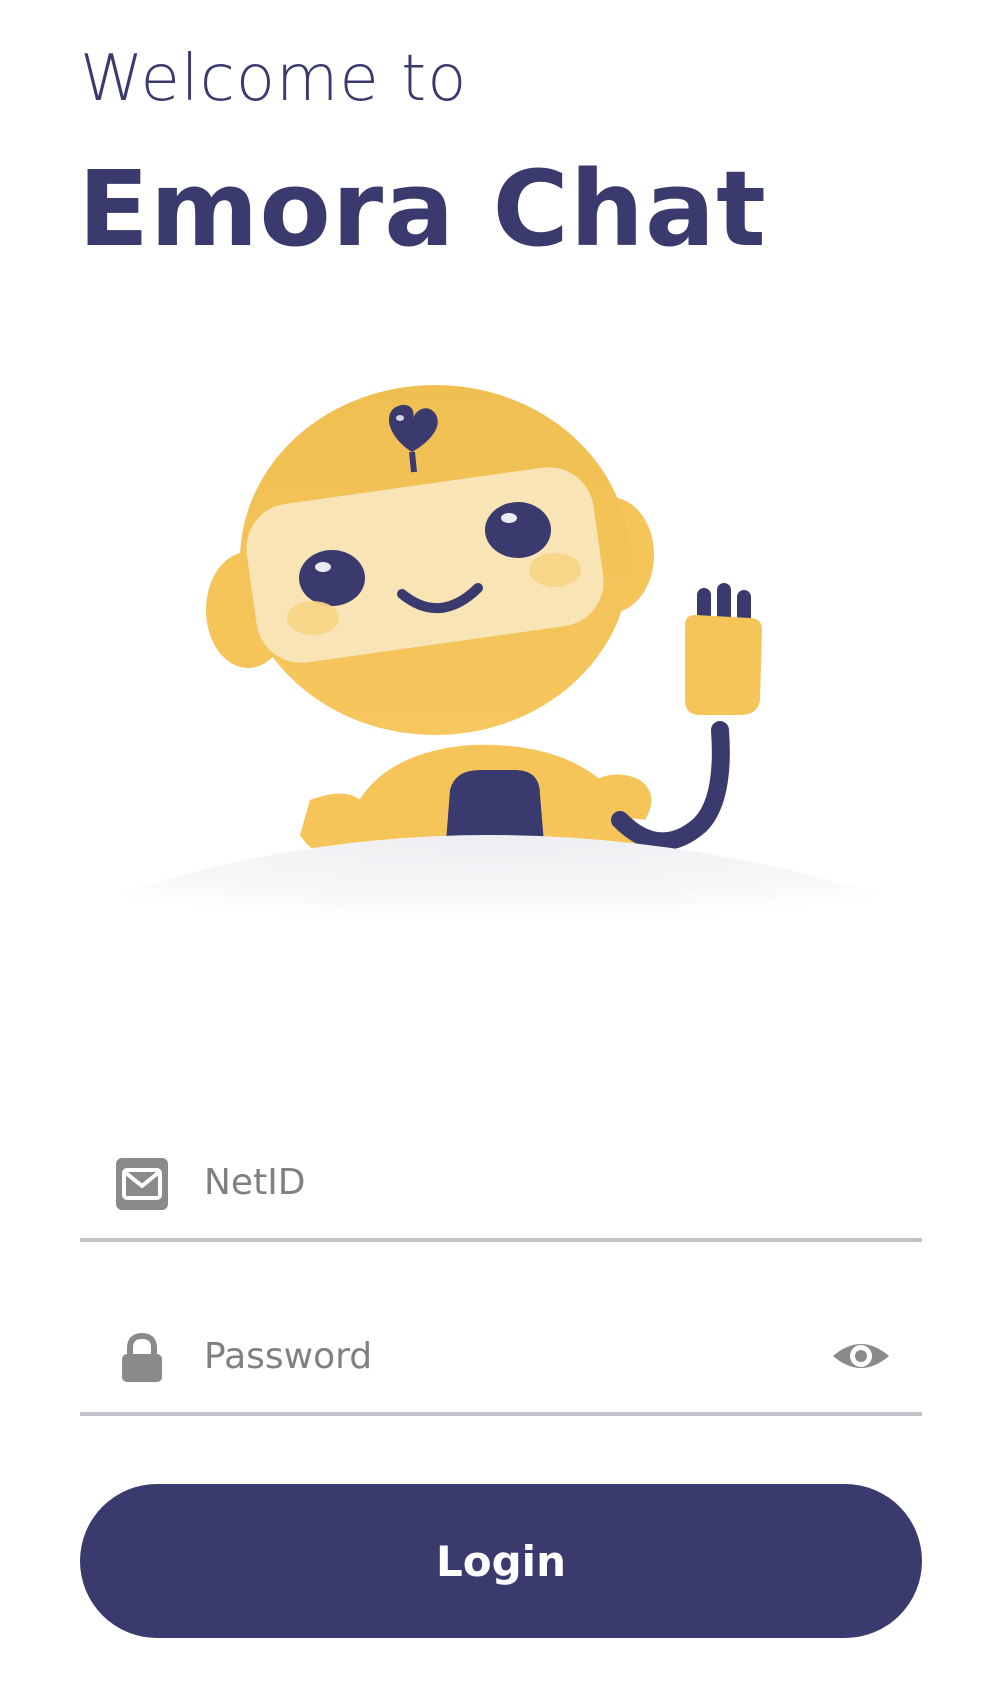 The image size is (1000, 1696). I want to click on netid-field, so click(501, 1182).